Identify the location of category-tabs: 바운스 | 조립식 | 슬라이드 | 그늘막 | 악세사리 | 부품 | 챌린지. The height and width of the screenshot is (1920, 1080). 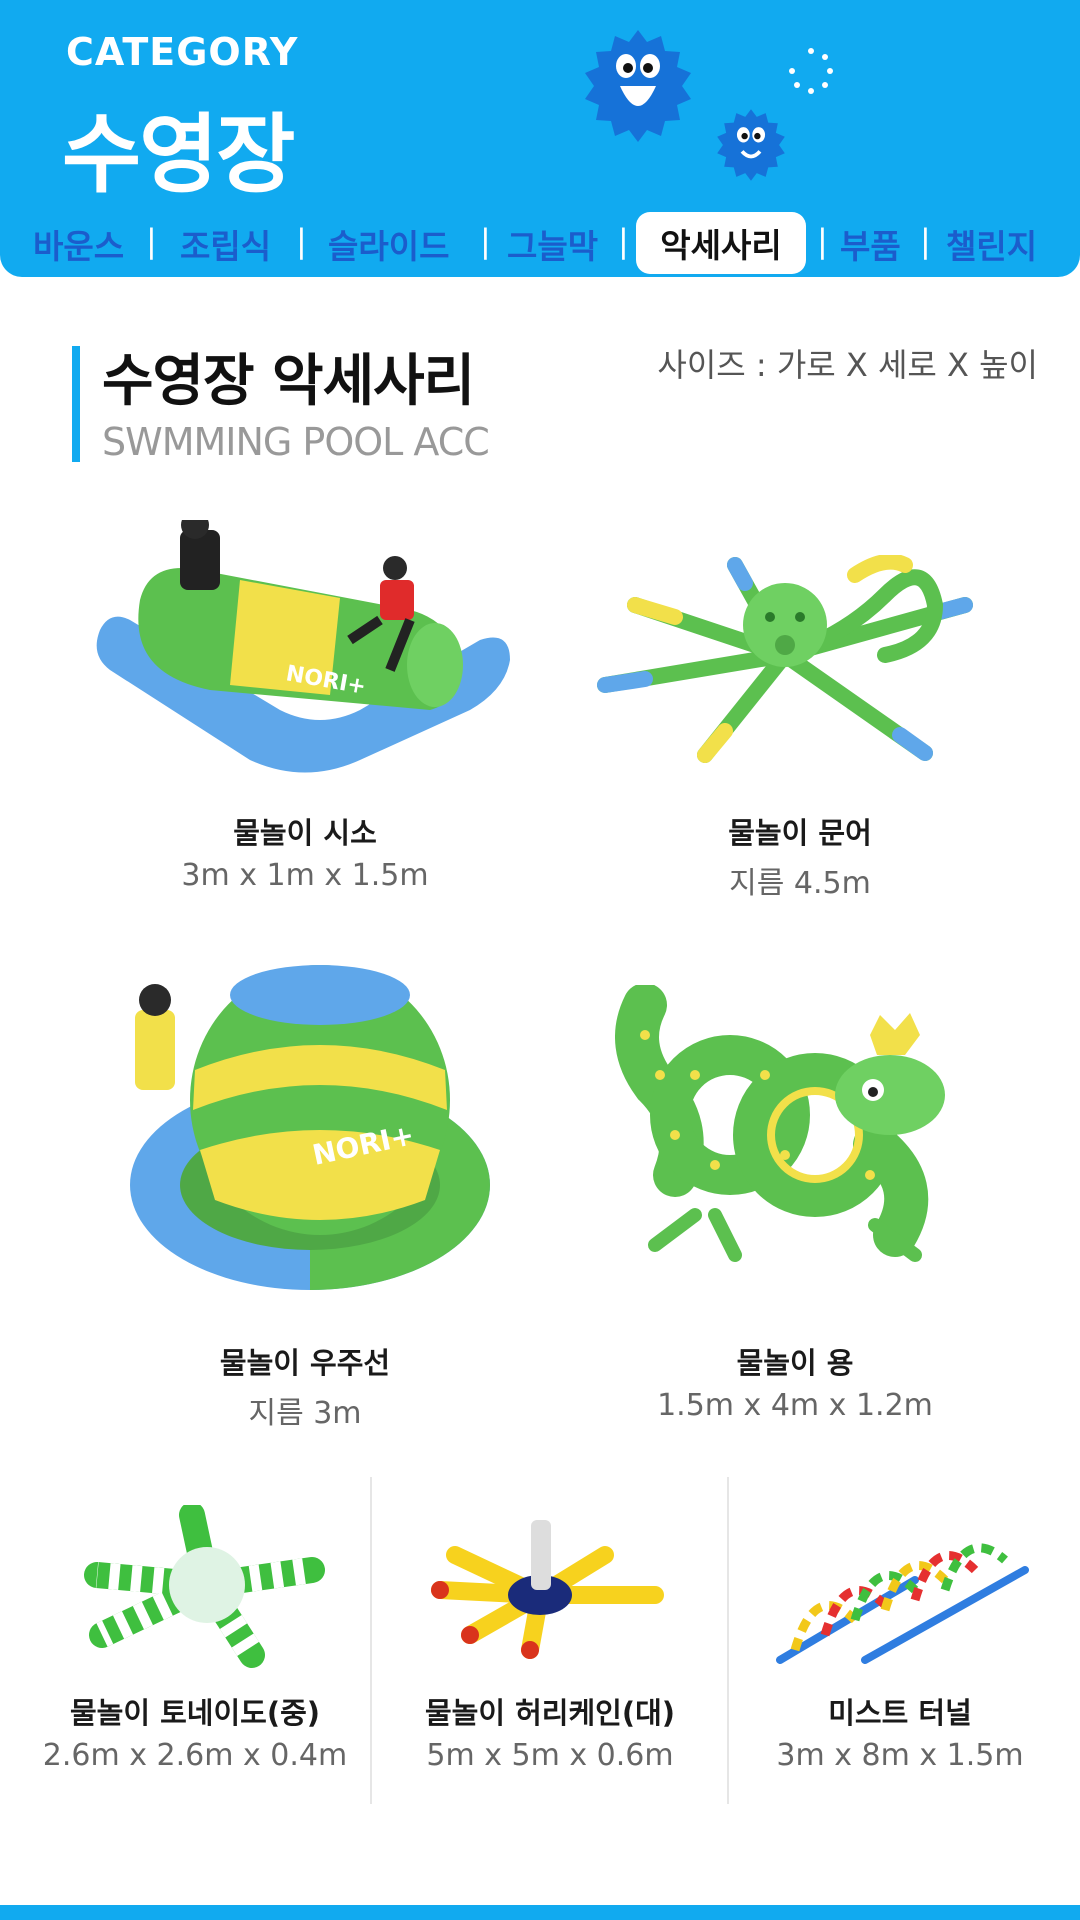
(540, 242).